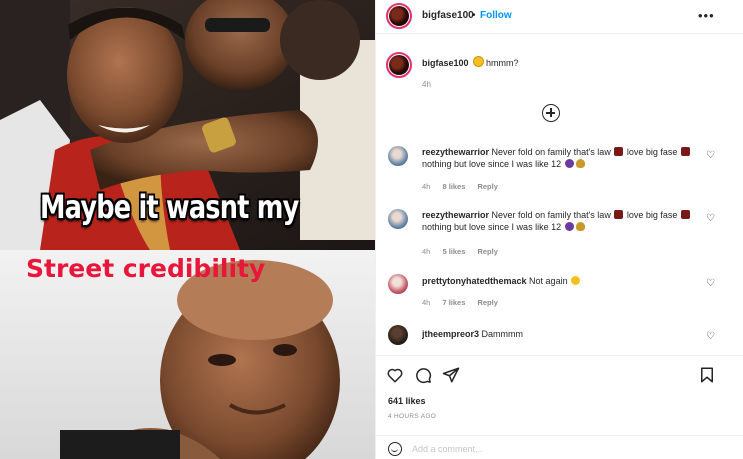 The width and height of the screenshot is (743, 459). I want to click on comment-bubble-icon, so click(423, 375).